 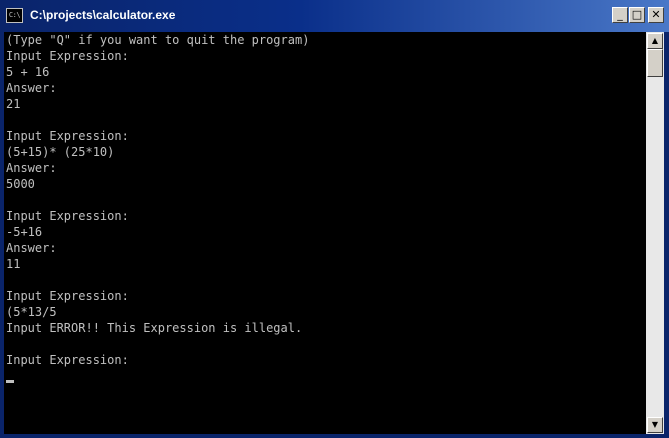 I want to click on console-line: 5000, so click(x=20, y=184).